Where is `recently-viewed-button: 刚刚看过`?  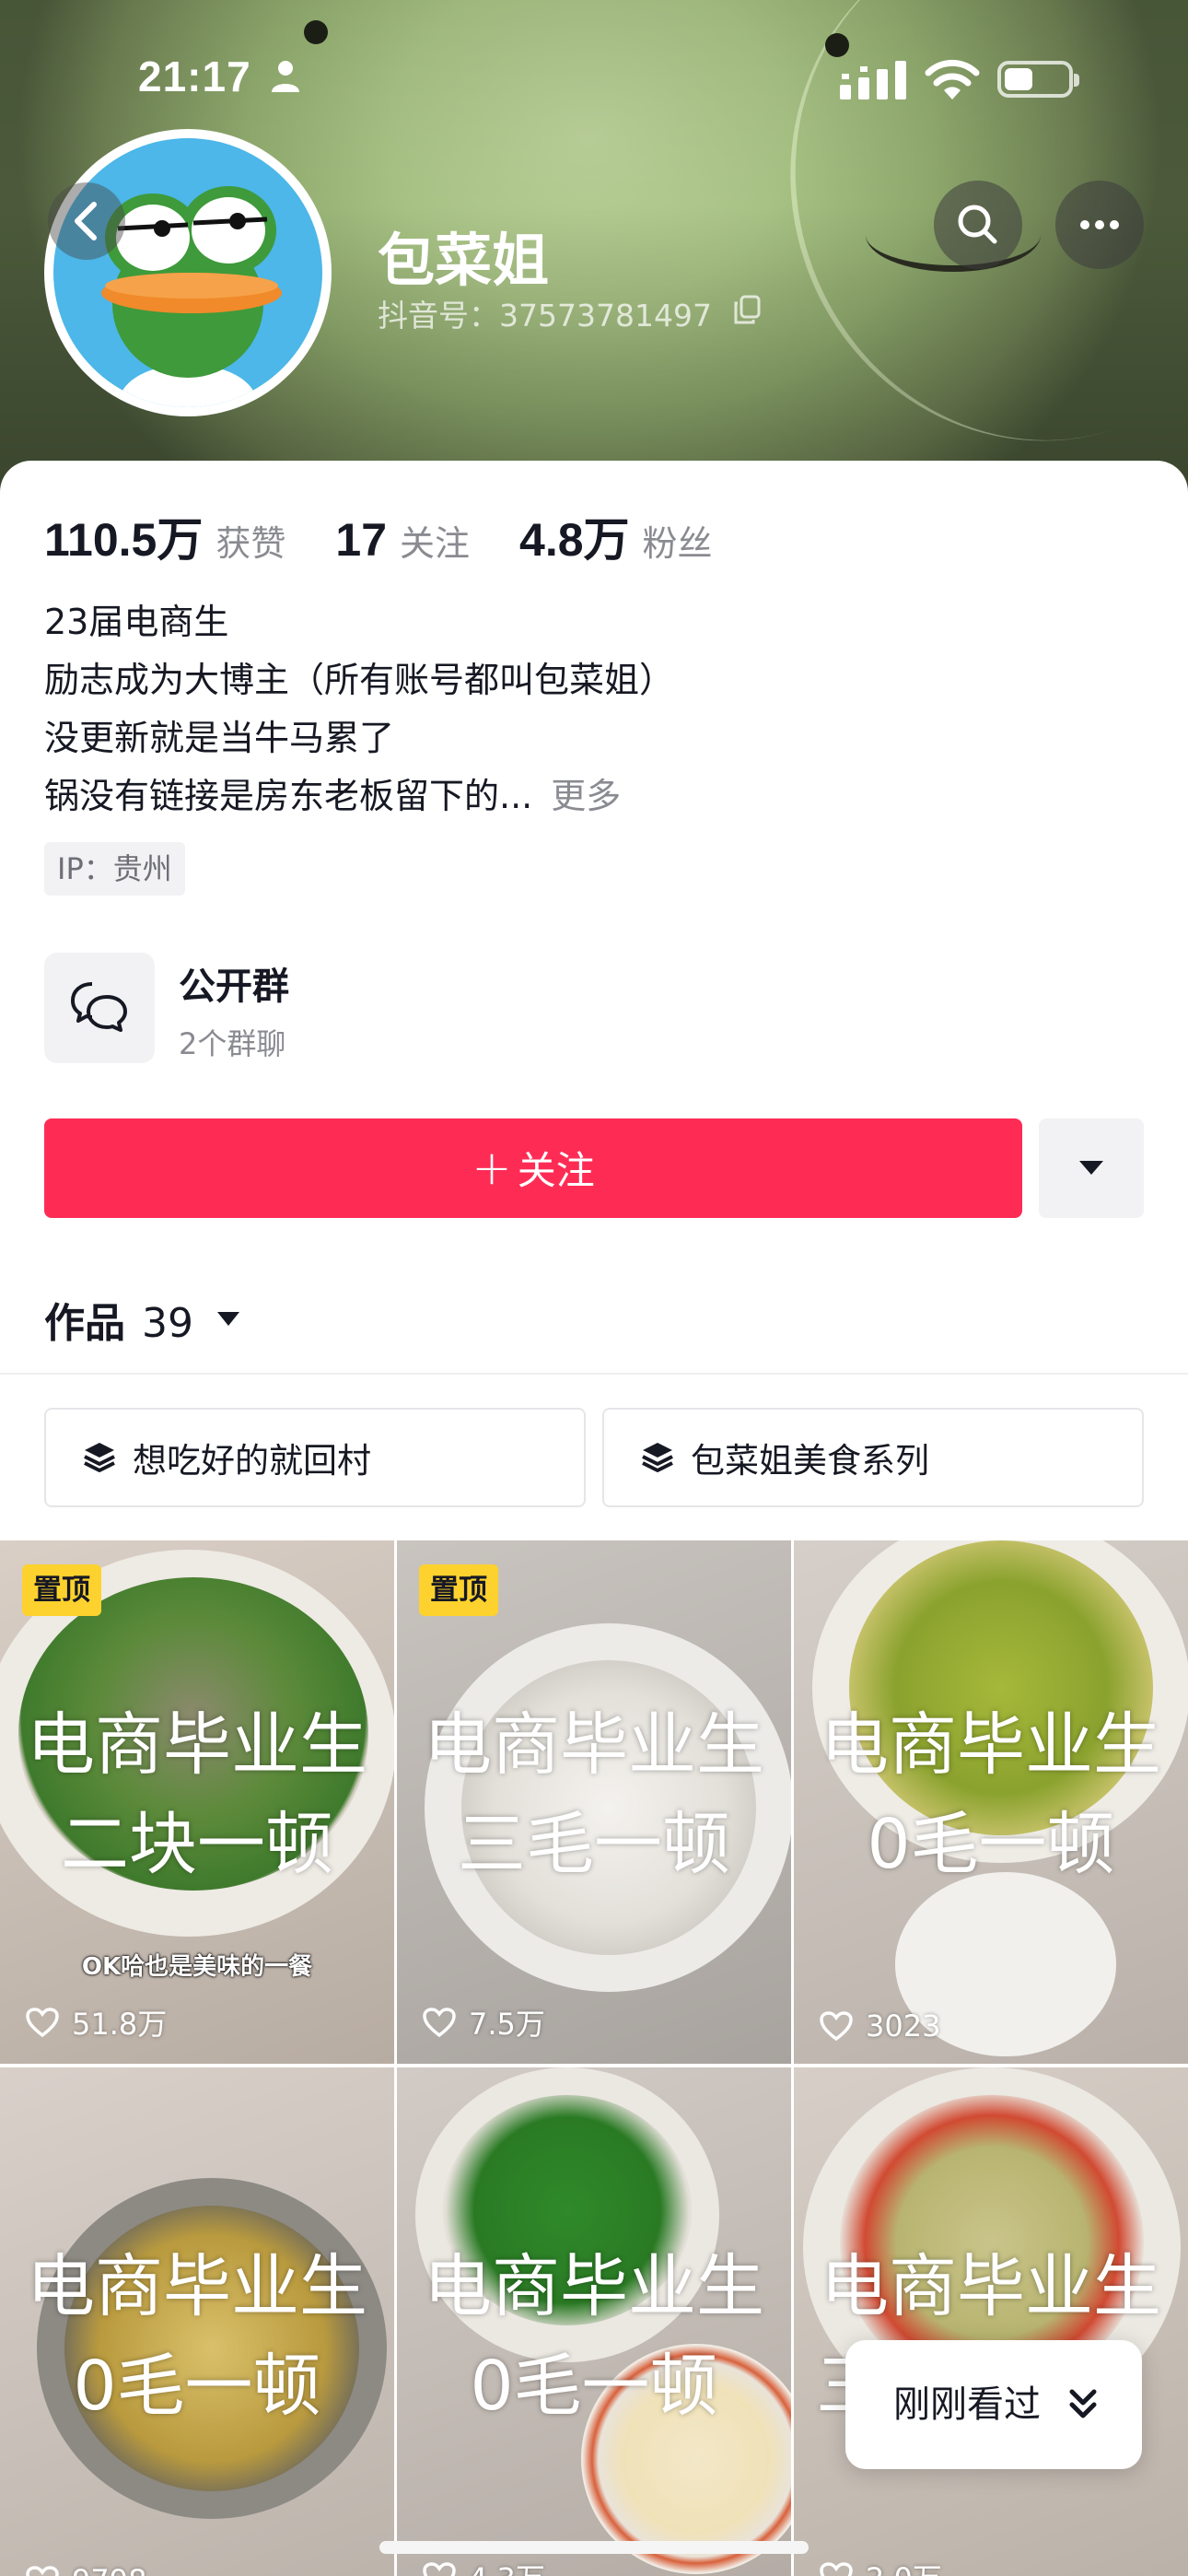 recently-viewed-button: 刚刚看过 is located at coordinates (993, 2404).